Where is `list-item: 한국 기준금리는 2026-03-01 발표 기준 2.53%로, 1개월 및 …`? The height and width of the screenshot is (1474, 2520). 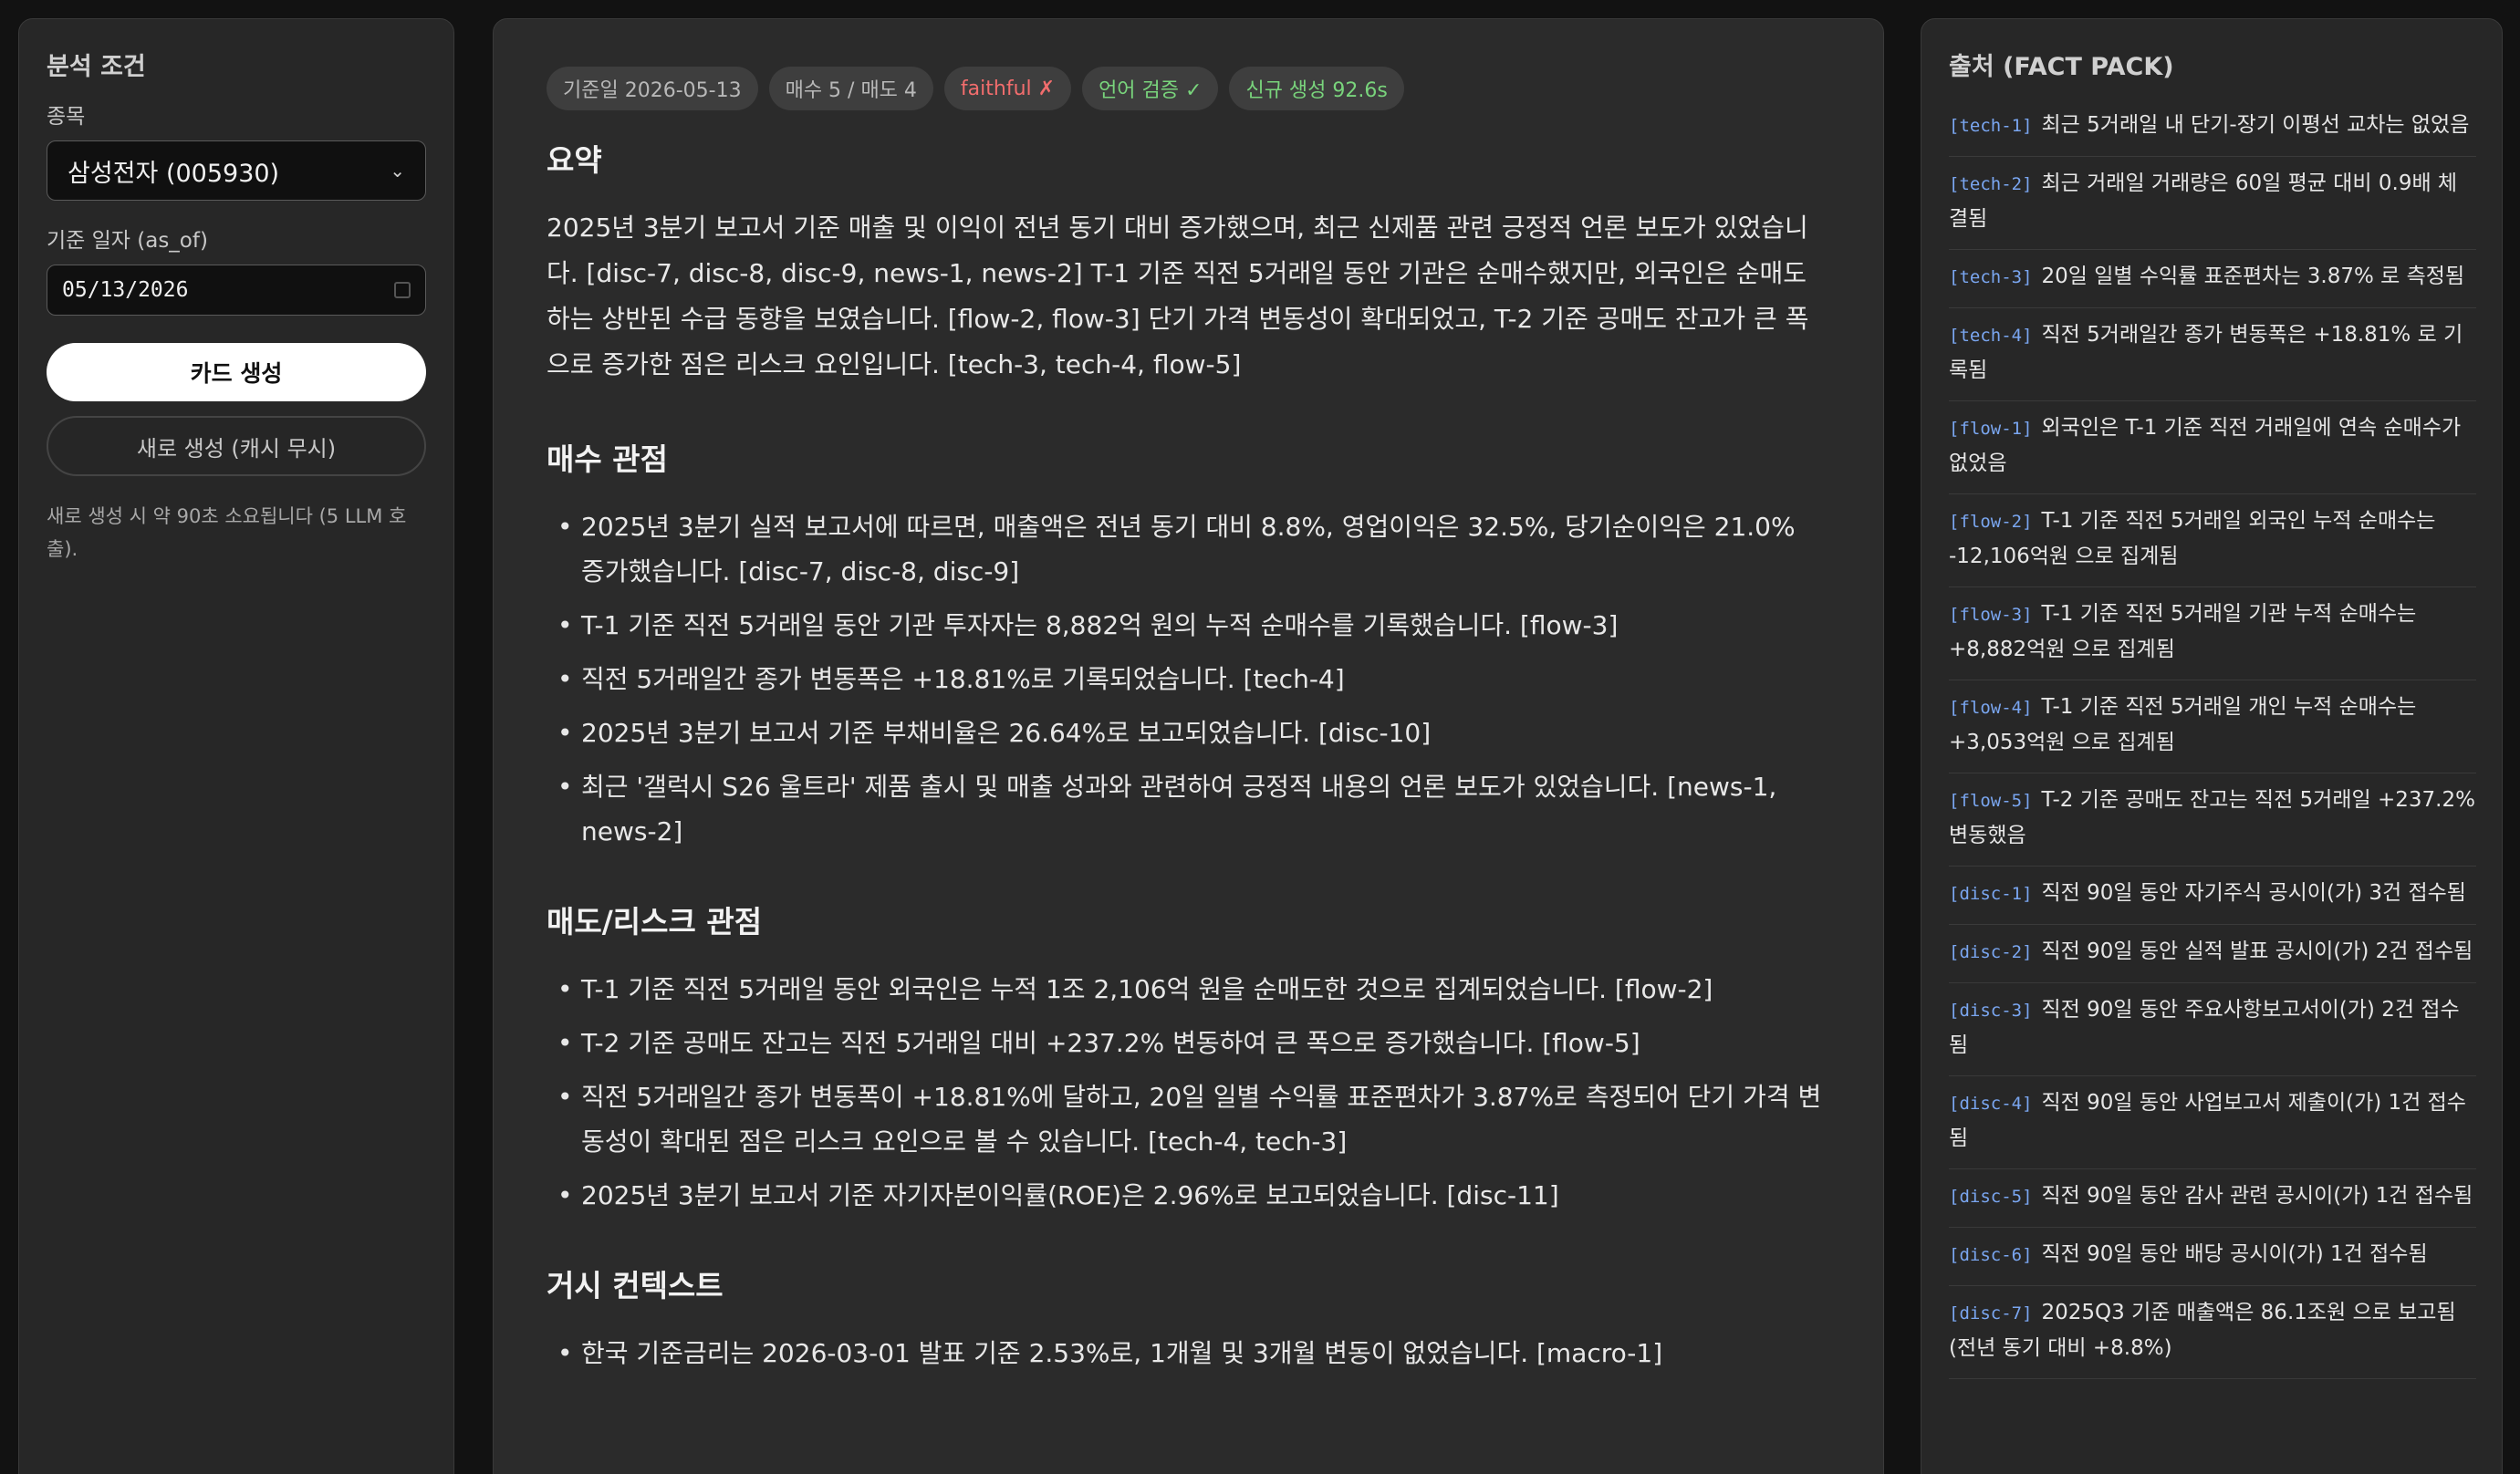 list-item: 한국 기준금리는 2026-03-01 발표 기준 2.53%로, 1개월 및 … is located at coordinates (1186, 1353).